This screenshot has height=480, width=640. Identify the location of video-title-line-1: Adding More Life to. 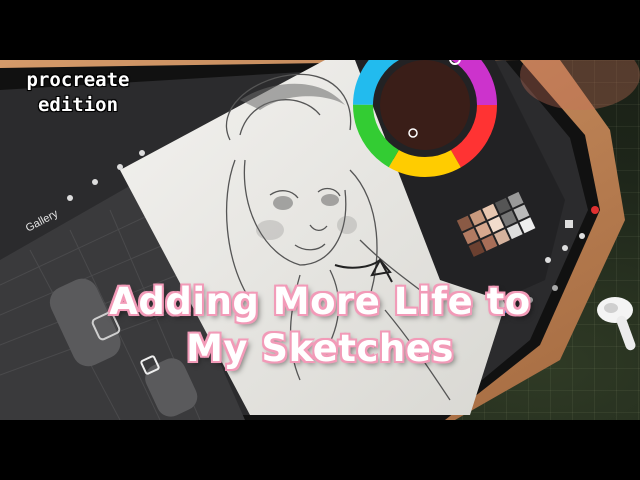
(320, 301).